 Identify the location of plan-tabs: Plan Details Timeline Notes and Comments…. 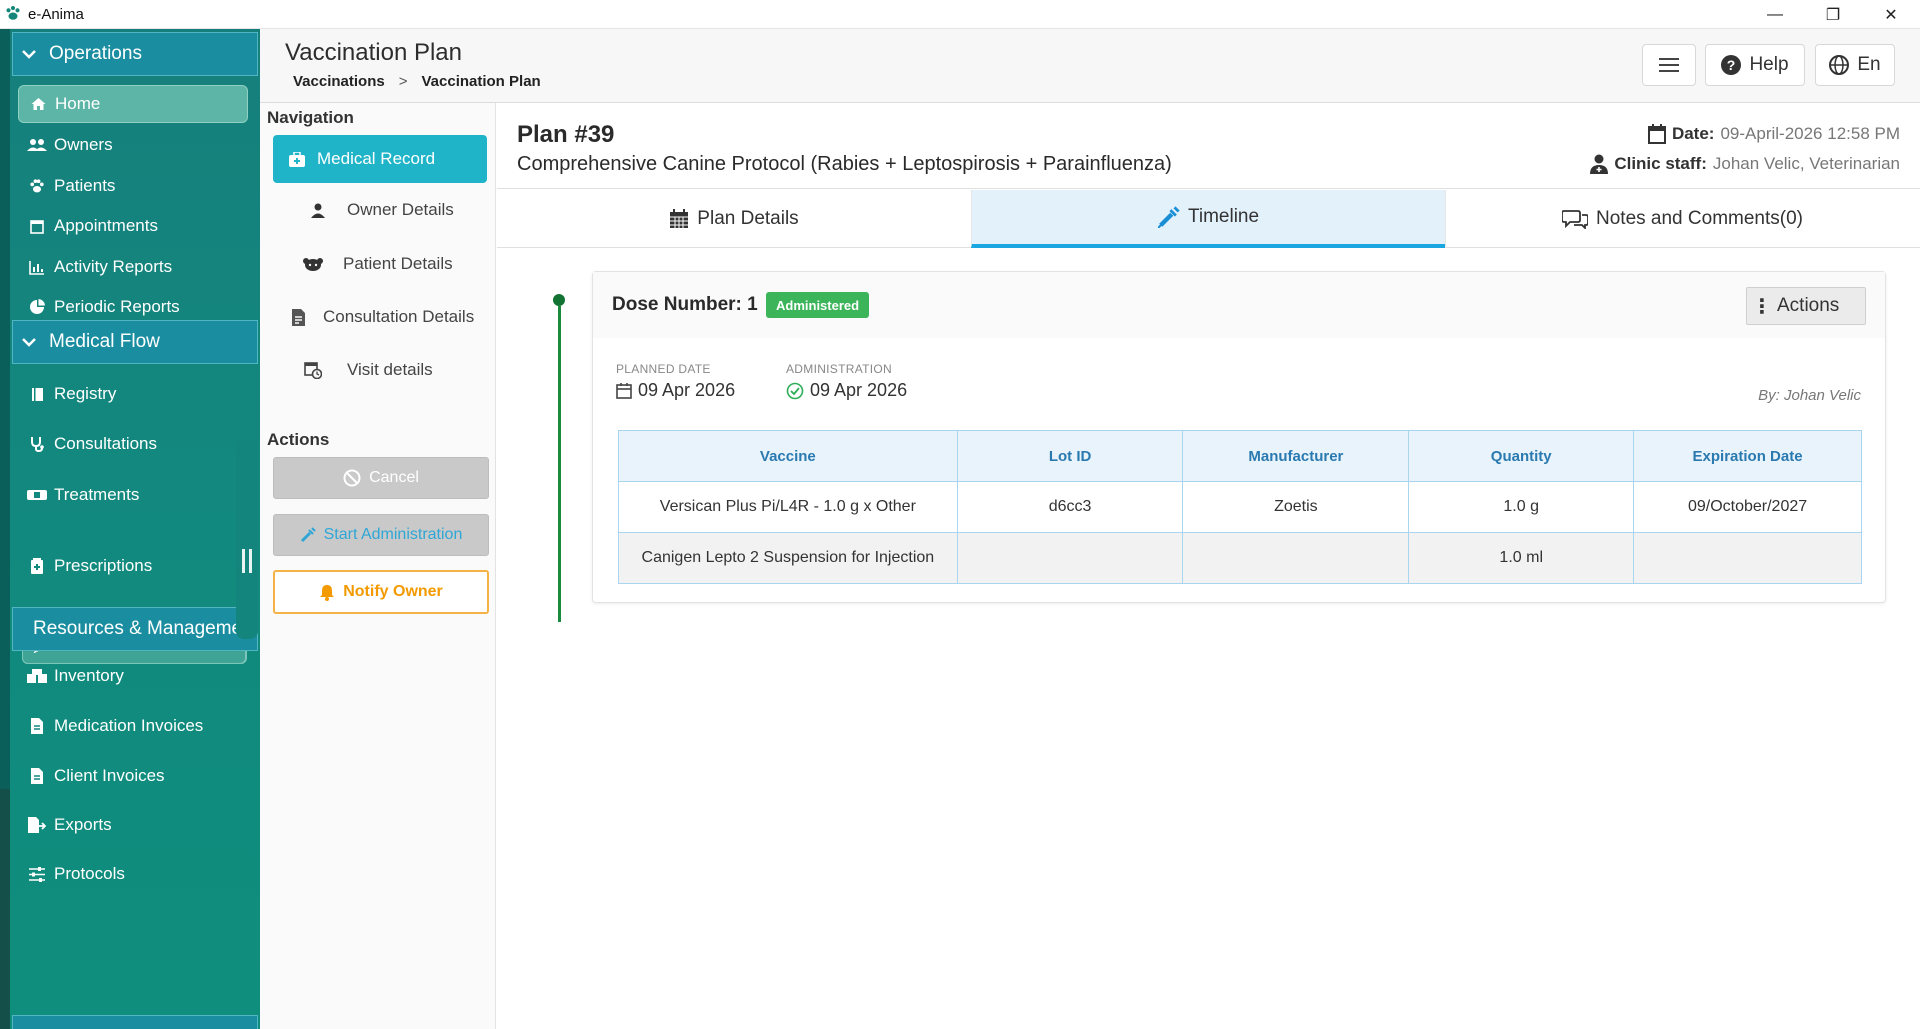
(1208, 219).